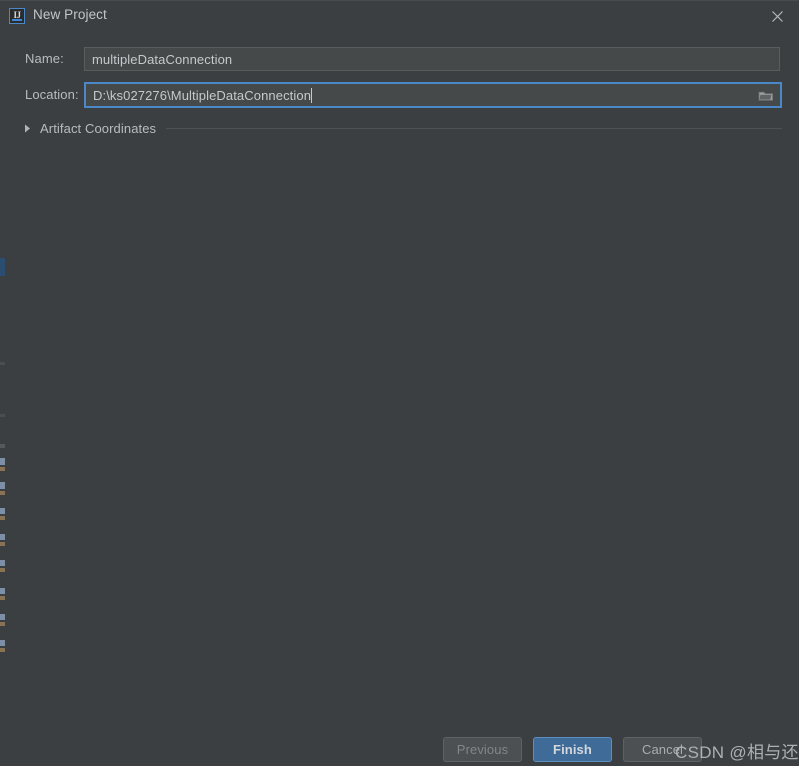 Image resolution: width=799 pixels, height=766 pixels. Describe the element at coordinates (777, 16) in the screenshot. I see `close-icon` at that location.